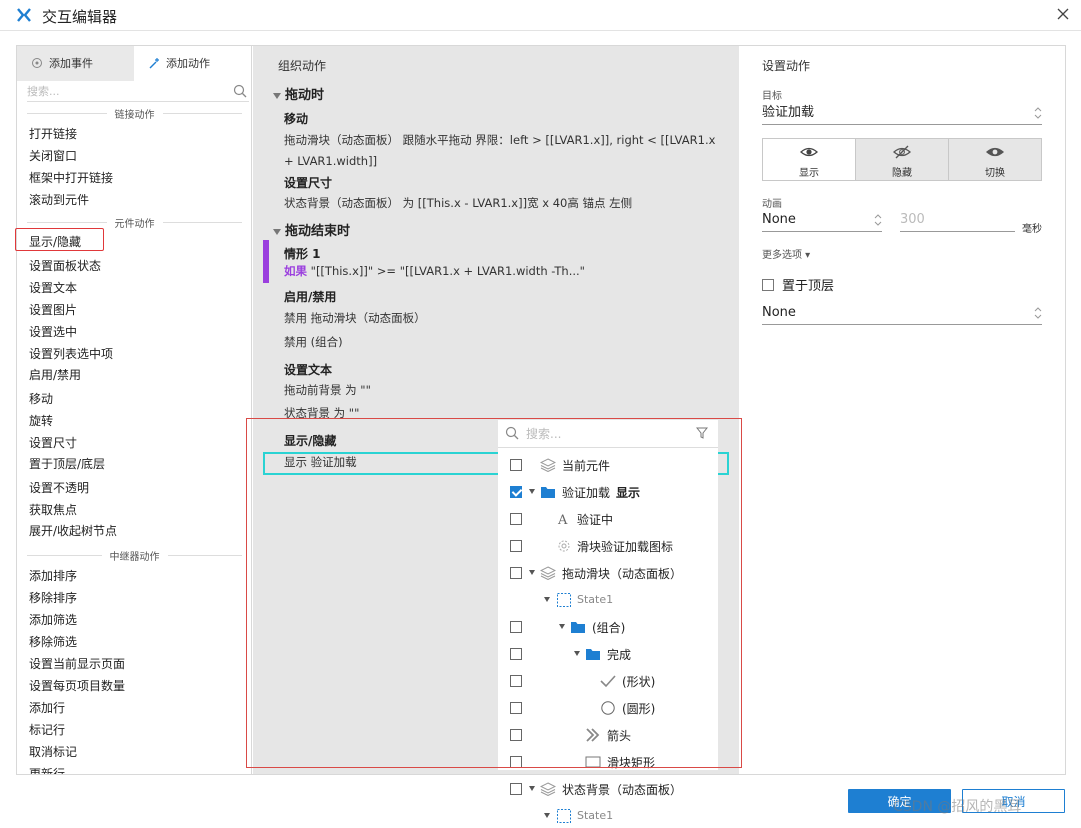 This screenshot has height=828, width=1081. What do you see at coordinates (504, 390) in the screenshot?
I see `action-set-text-detail-1: 拖动前背景 为 ""` at bounding box center [504, 390].